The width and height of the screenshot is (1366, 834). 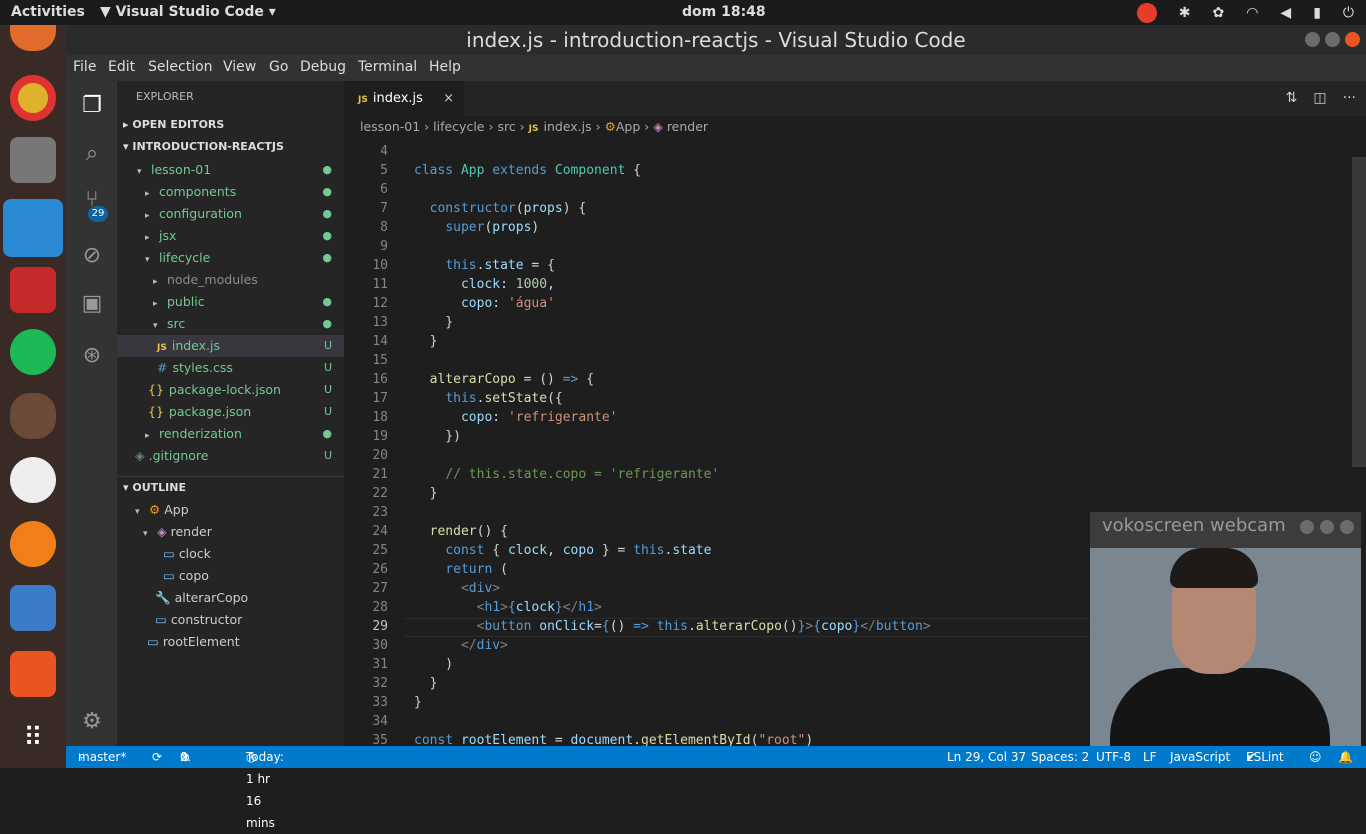 I want to click on spotify-icon, so click(x=33, y=352).